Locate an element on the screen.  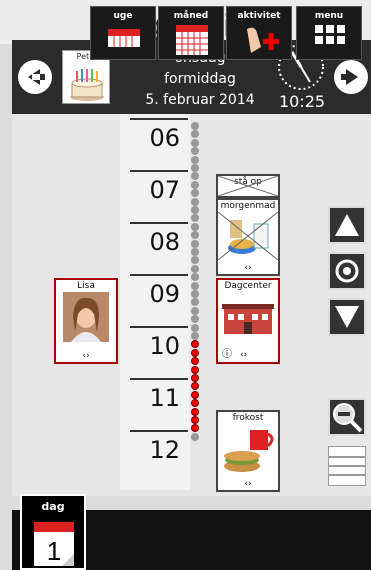
tab-uge: uge is located at coordinates (123, 33).